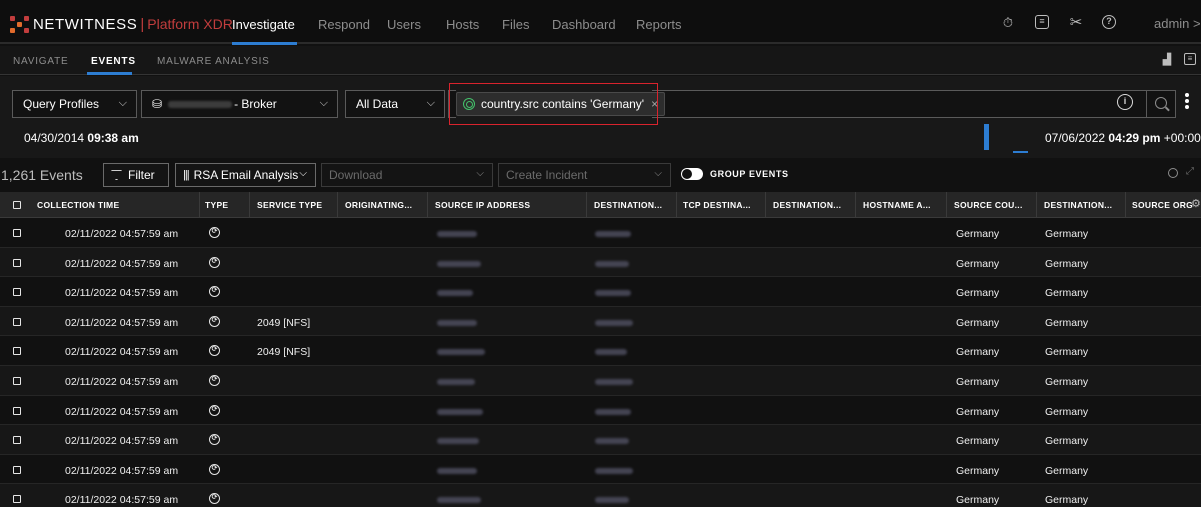 The width and height of the screenshot is (1201, 507). I want to click on subnav-navigate: NAVIGATE, so click(40, 61).